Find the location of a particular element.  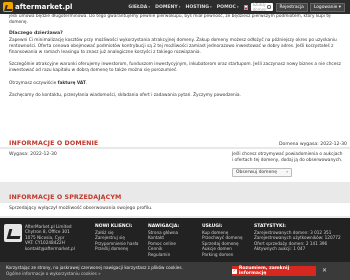

footer-email-link: kontakt@aftermarket.pl is located at coordinates (50, 248).